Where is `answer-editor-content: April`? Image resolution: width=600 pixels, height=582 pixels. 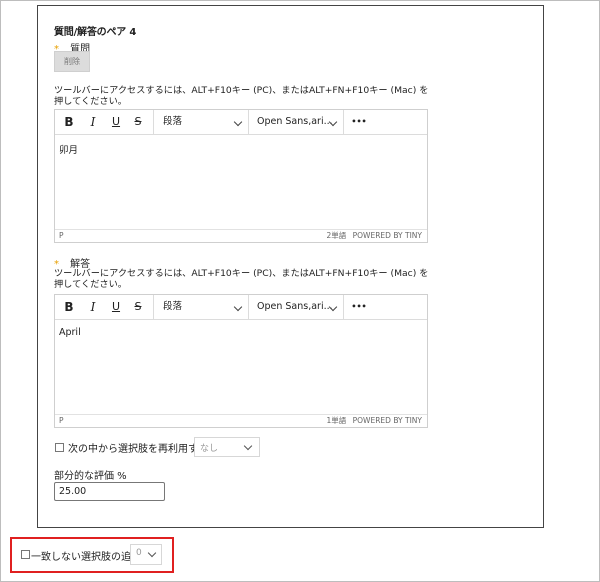 answer-editor-content: April is located at coordinates (70, 332).